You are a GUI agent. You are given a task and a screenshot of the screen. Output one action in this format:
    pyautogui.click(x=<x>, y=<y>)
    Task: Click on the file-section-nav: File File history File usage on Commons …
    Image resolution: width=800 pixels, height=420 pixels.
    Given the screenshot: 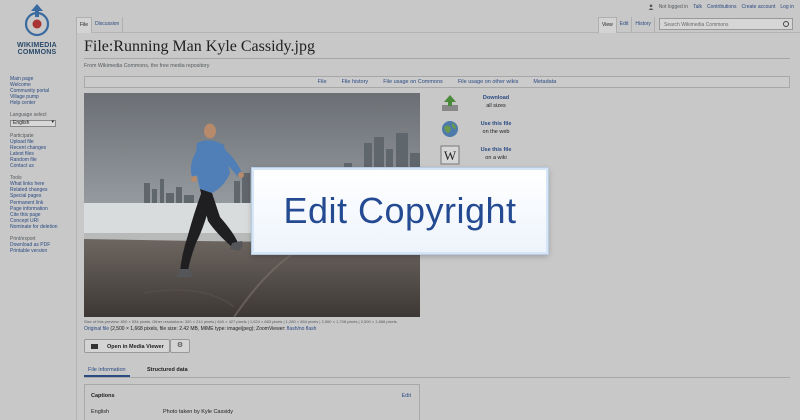 What is the action you would take?
    pyautogui.click(x=437, y=82)
    